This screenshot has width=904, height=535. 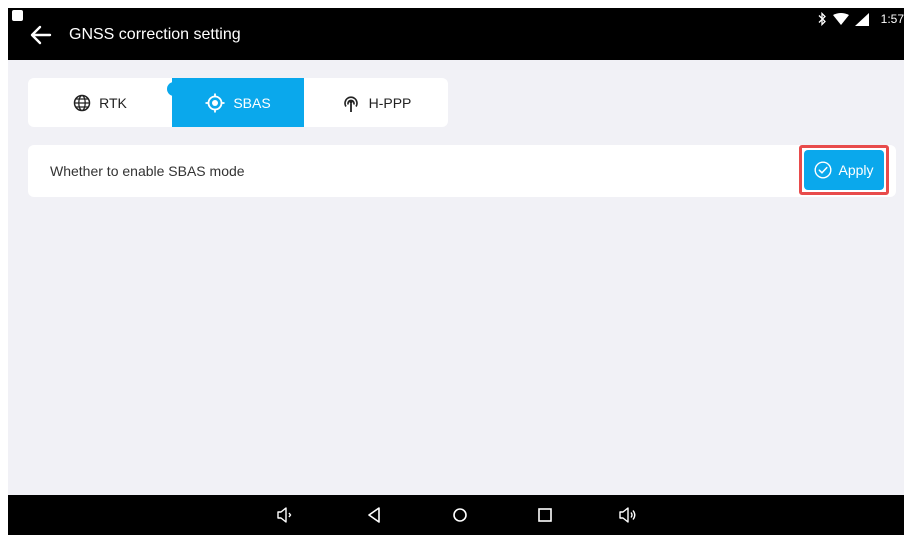 What do you see at coordinates (823, 170) in the screenshot?
I see `check-circle-icon` at bounding box center [823, 170].